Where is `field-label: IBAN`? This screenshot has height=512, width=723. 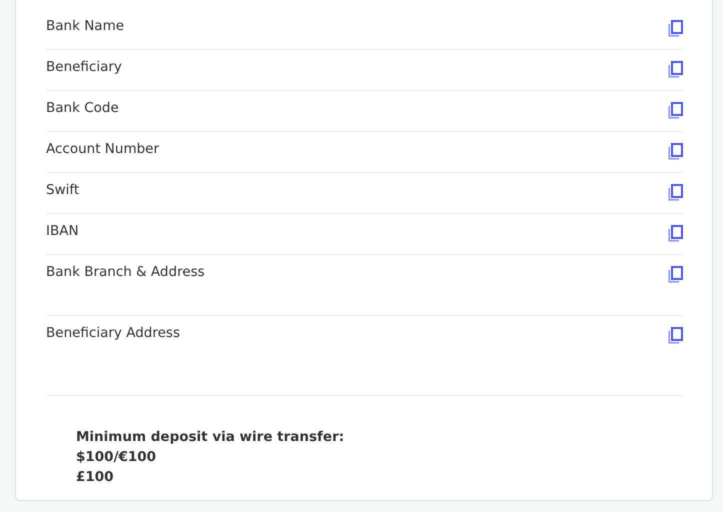 field-label: IBAN is located at coordinates (62, 231).